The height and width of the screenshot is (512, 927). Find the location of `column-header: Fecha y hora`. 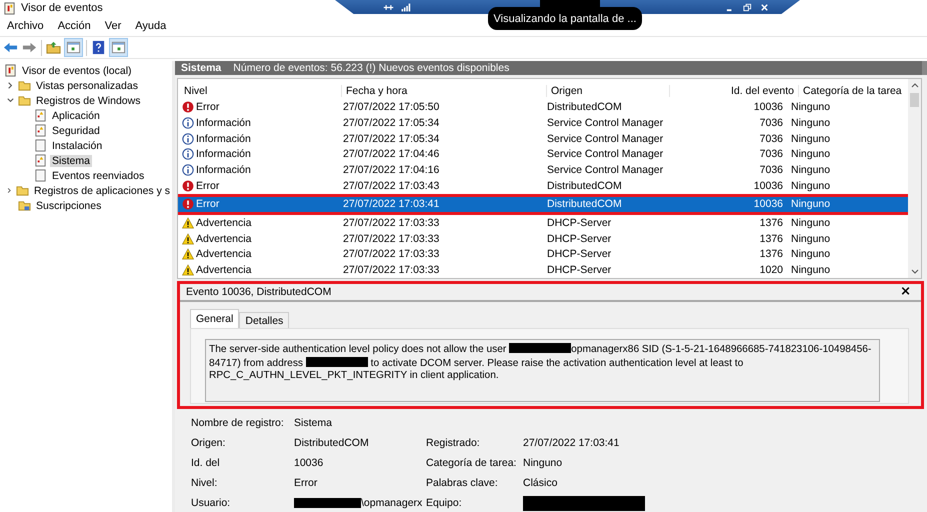

column-header: Fecha y hora is located at coordinates (444, 90).